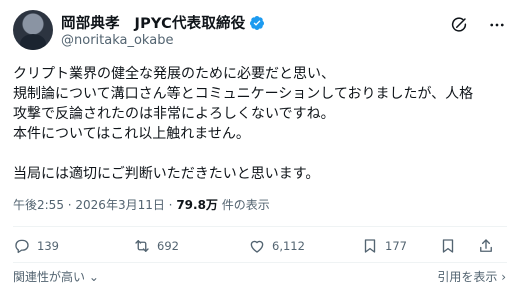  I want to click on like-button: 6,112, so click(276, 246).